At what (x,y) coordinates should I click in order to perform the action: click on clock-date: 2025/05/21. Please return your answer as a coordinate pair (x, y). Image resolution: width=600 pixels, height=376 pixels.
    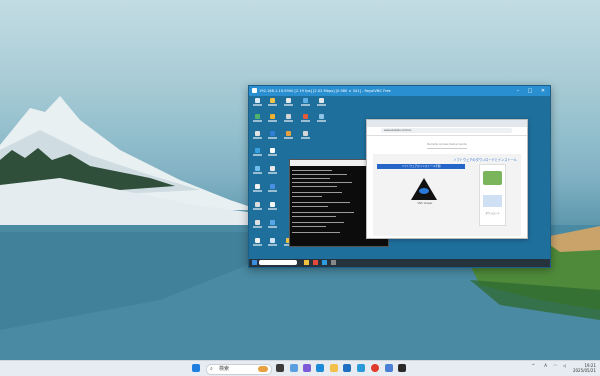
    Looking at the image, I should click on (584, 370).